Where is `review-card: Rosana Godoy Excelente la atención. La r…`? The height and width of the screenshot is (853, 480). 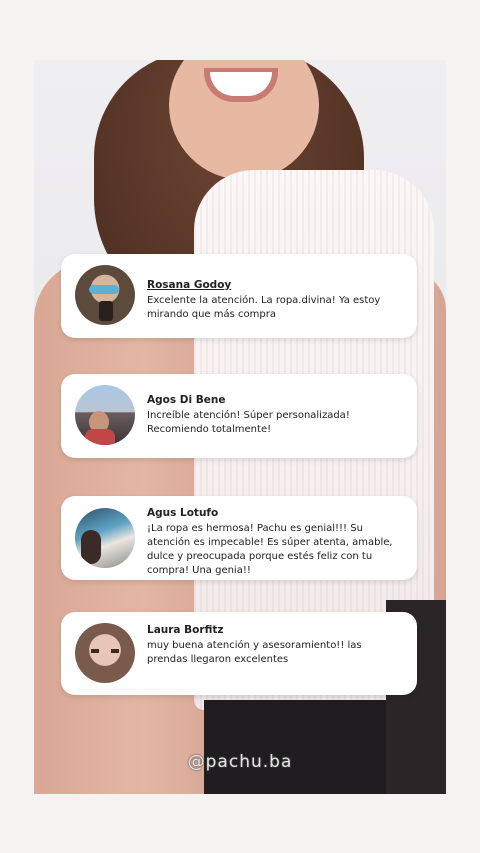 review-card: Rosana Godoy Excelente la atención. La r… is located at coordinates (239, 296).